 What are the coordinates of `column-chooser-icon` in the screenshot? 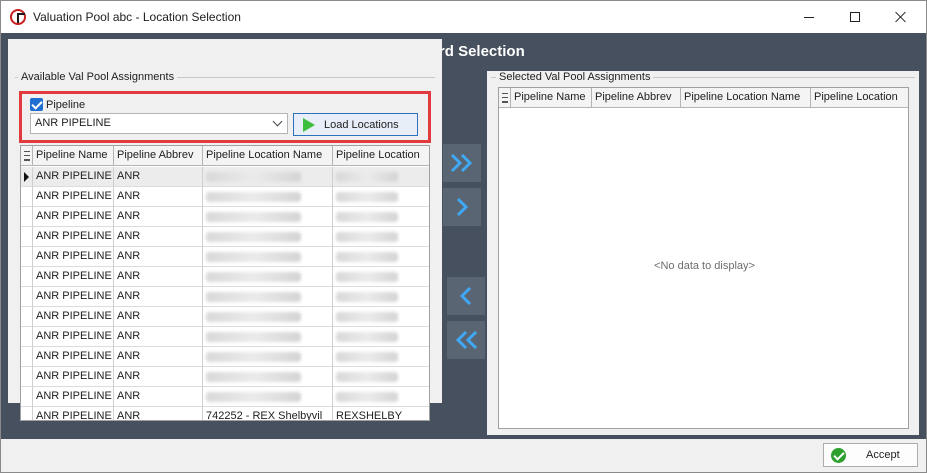 It's located at (505, 98).